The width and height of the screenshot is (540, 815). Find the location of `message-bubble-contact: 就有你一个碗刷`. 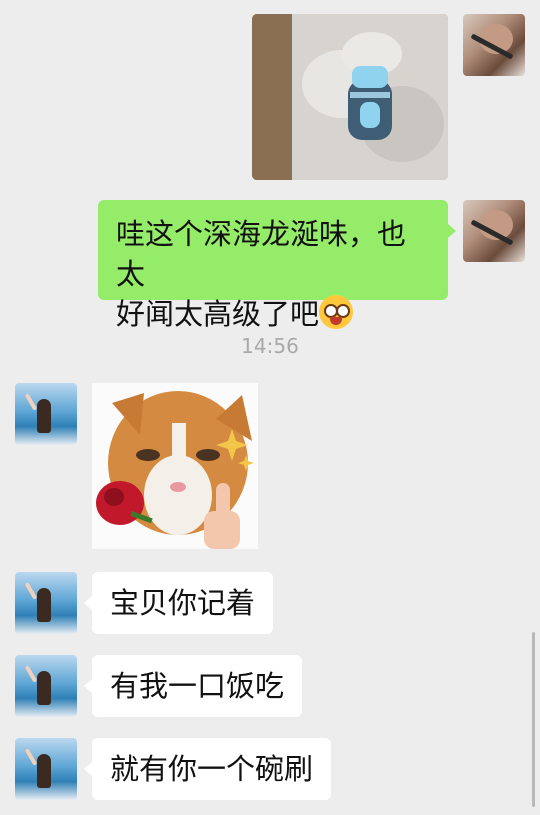

message-bubble-contact: 就有你一个碗刷 is located at coordinates (212, 769).